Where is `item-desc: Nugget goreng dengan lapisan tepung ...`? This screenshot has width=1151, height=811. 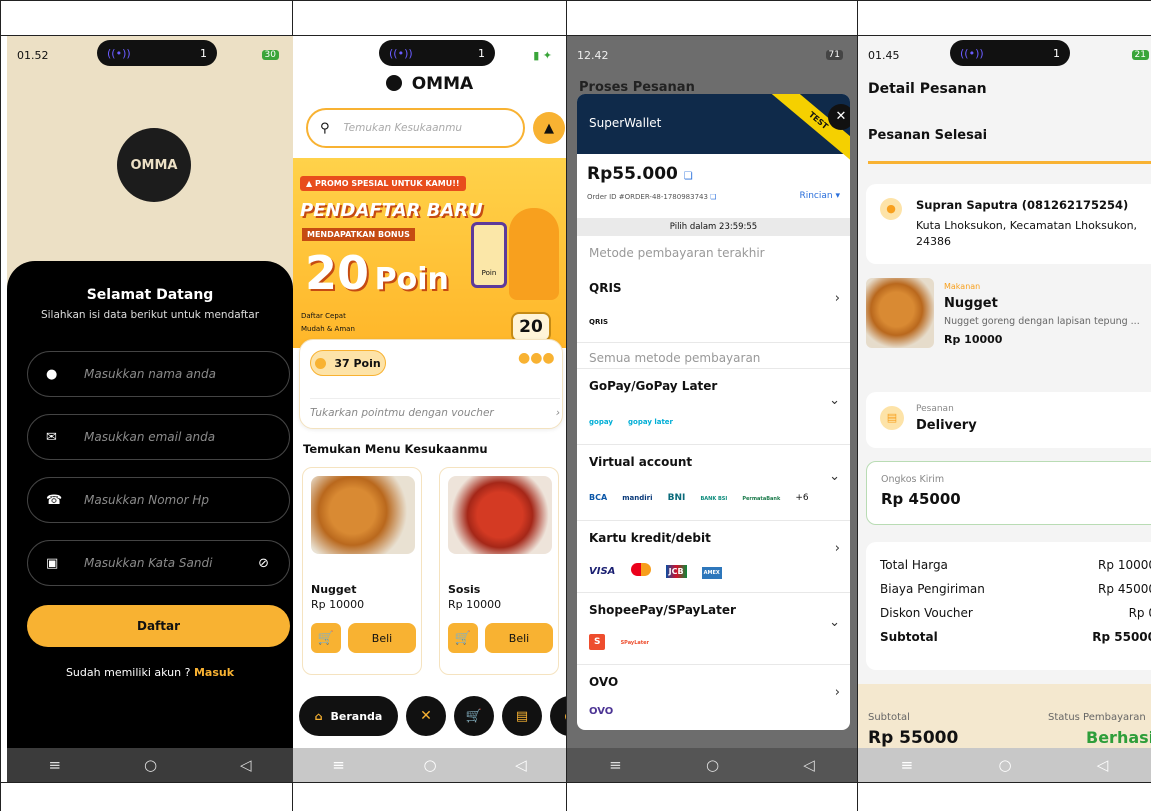
item-desc: Nugget goreng dengan lapisan tepung ... is located at coordinates (1042, 321).